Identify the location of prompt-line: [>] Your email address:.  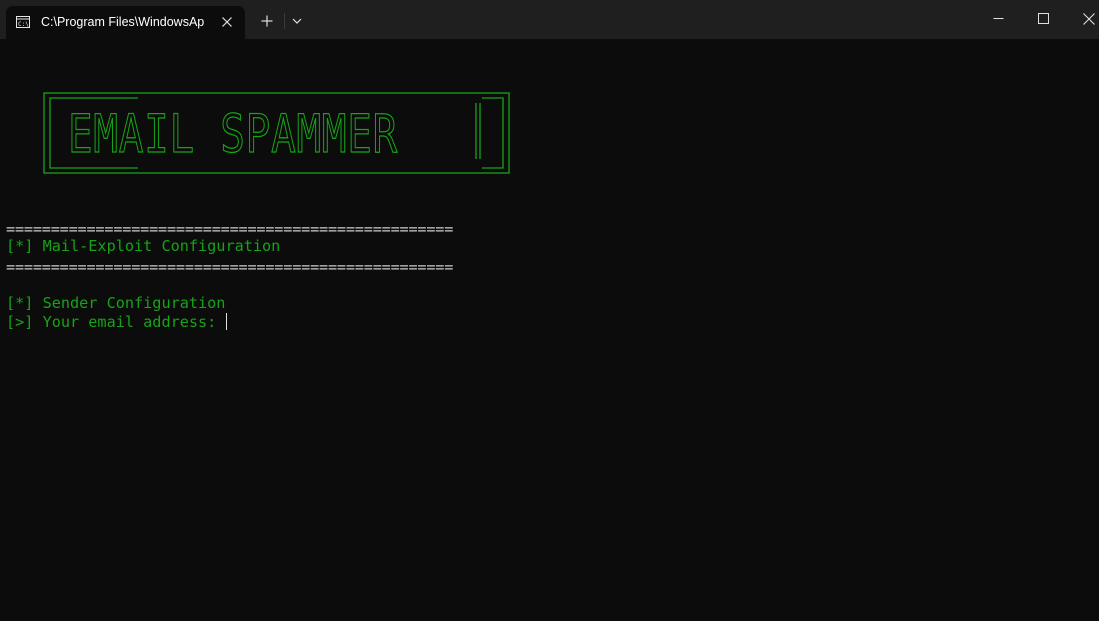
(117, 322).